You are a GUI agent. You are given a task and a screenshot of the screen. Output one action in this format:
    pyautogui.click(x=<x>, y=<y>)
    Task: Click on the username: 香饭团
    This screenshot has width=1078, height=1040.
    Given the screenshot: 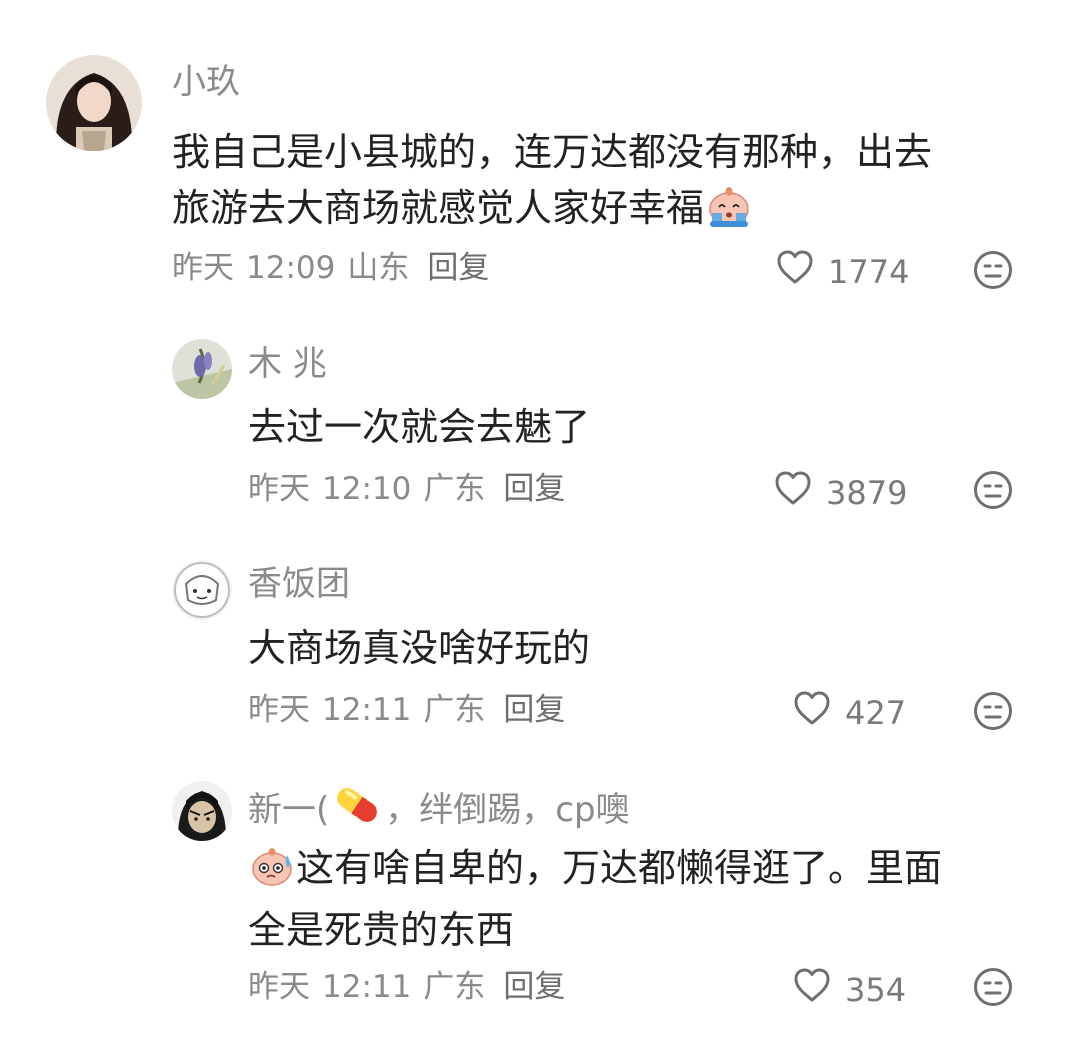 What is the action you would take?
    pyautogui.click(x=299, y=584)
    